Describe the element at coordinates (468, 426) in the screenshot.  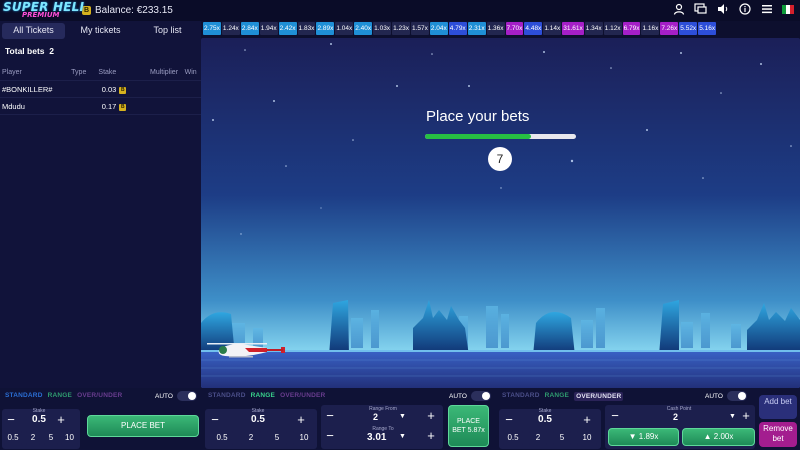
I see `place-bet-range-button: PLACE BET 5.87x` at that location.